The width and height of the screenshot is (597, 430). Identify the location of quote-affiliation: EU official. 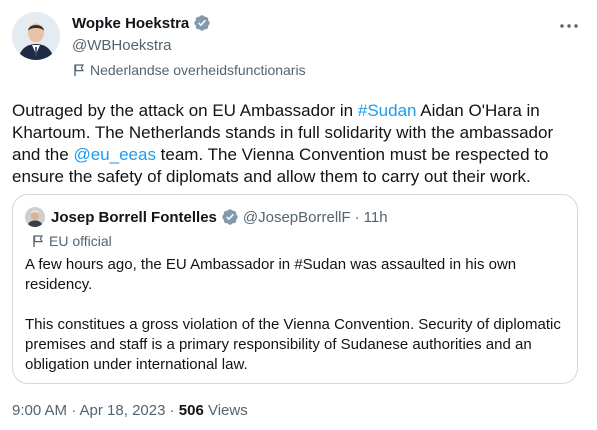
(71, 241).